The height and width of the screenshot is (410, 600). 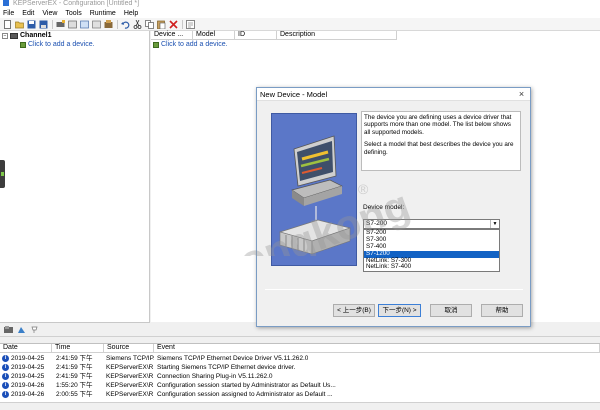 What do you see at coordinates (337, 35) in the screenshot?
I see `column-header-description: Description` at bounding box center [337, 35].